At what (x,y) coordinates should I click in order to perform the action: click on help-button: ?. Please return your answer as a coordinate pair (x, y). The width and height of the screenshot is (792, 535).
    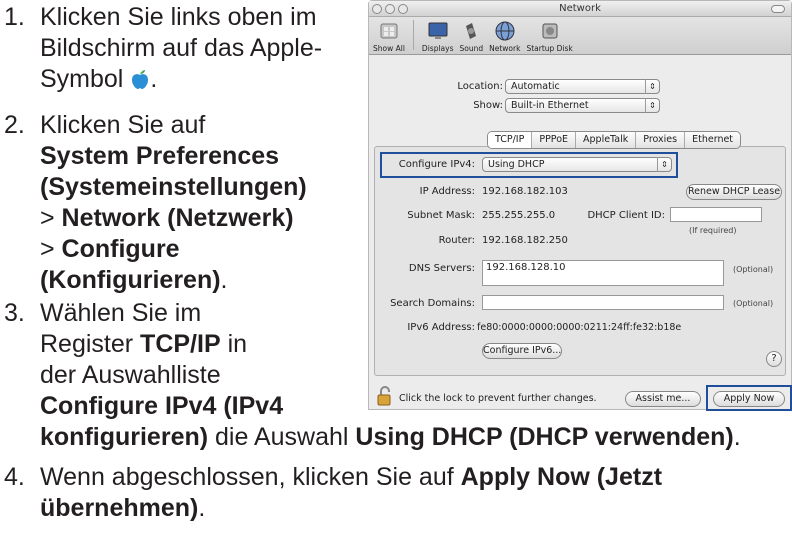
    Looking at the image, I should click on (774, 359).